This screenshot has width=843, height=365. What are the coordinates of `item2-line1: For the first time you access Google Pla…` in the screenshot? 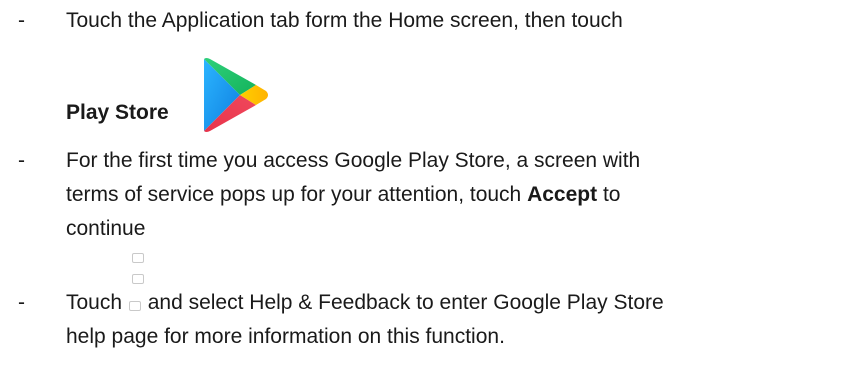 It's located at (353, 160).